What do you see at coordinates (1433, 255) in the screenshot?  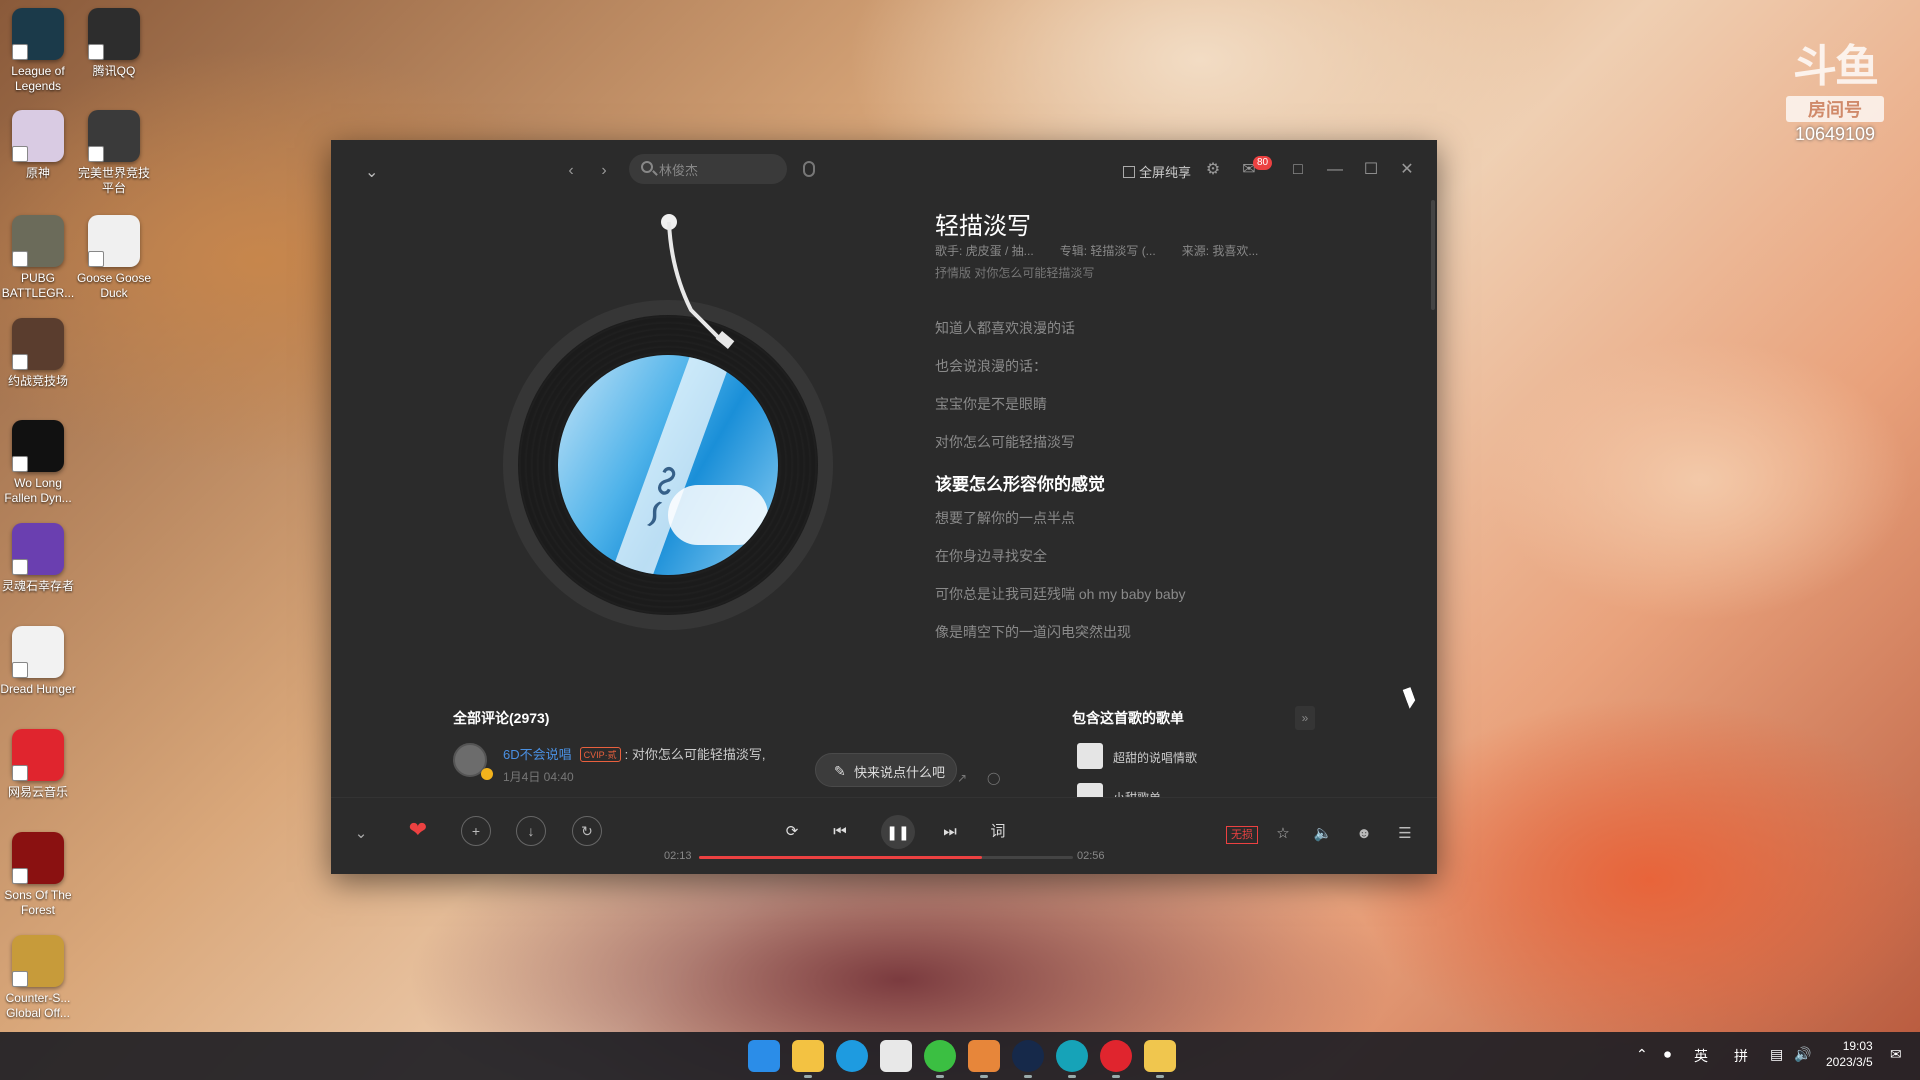 I see `scrollbar` at bounding box center [1433, 255].